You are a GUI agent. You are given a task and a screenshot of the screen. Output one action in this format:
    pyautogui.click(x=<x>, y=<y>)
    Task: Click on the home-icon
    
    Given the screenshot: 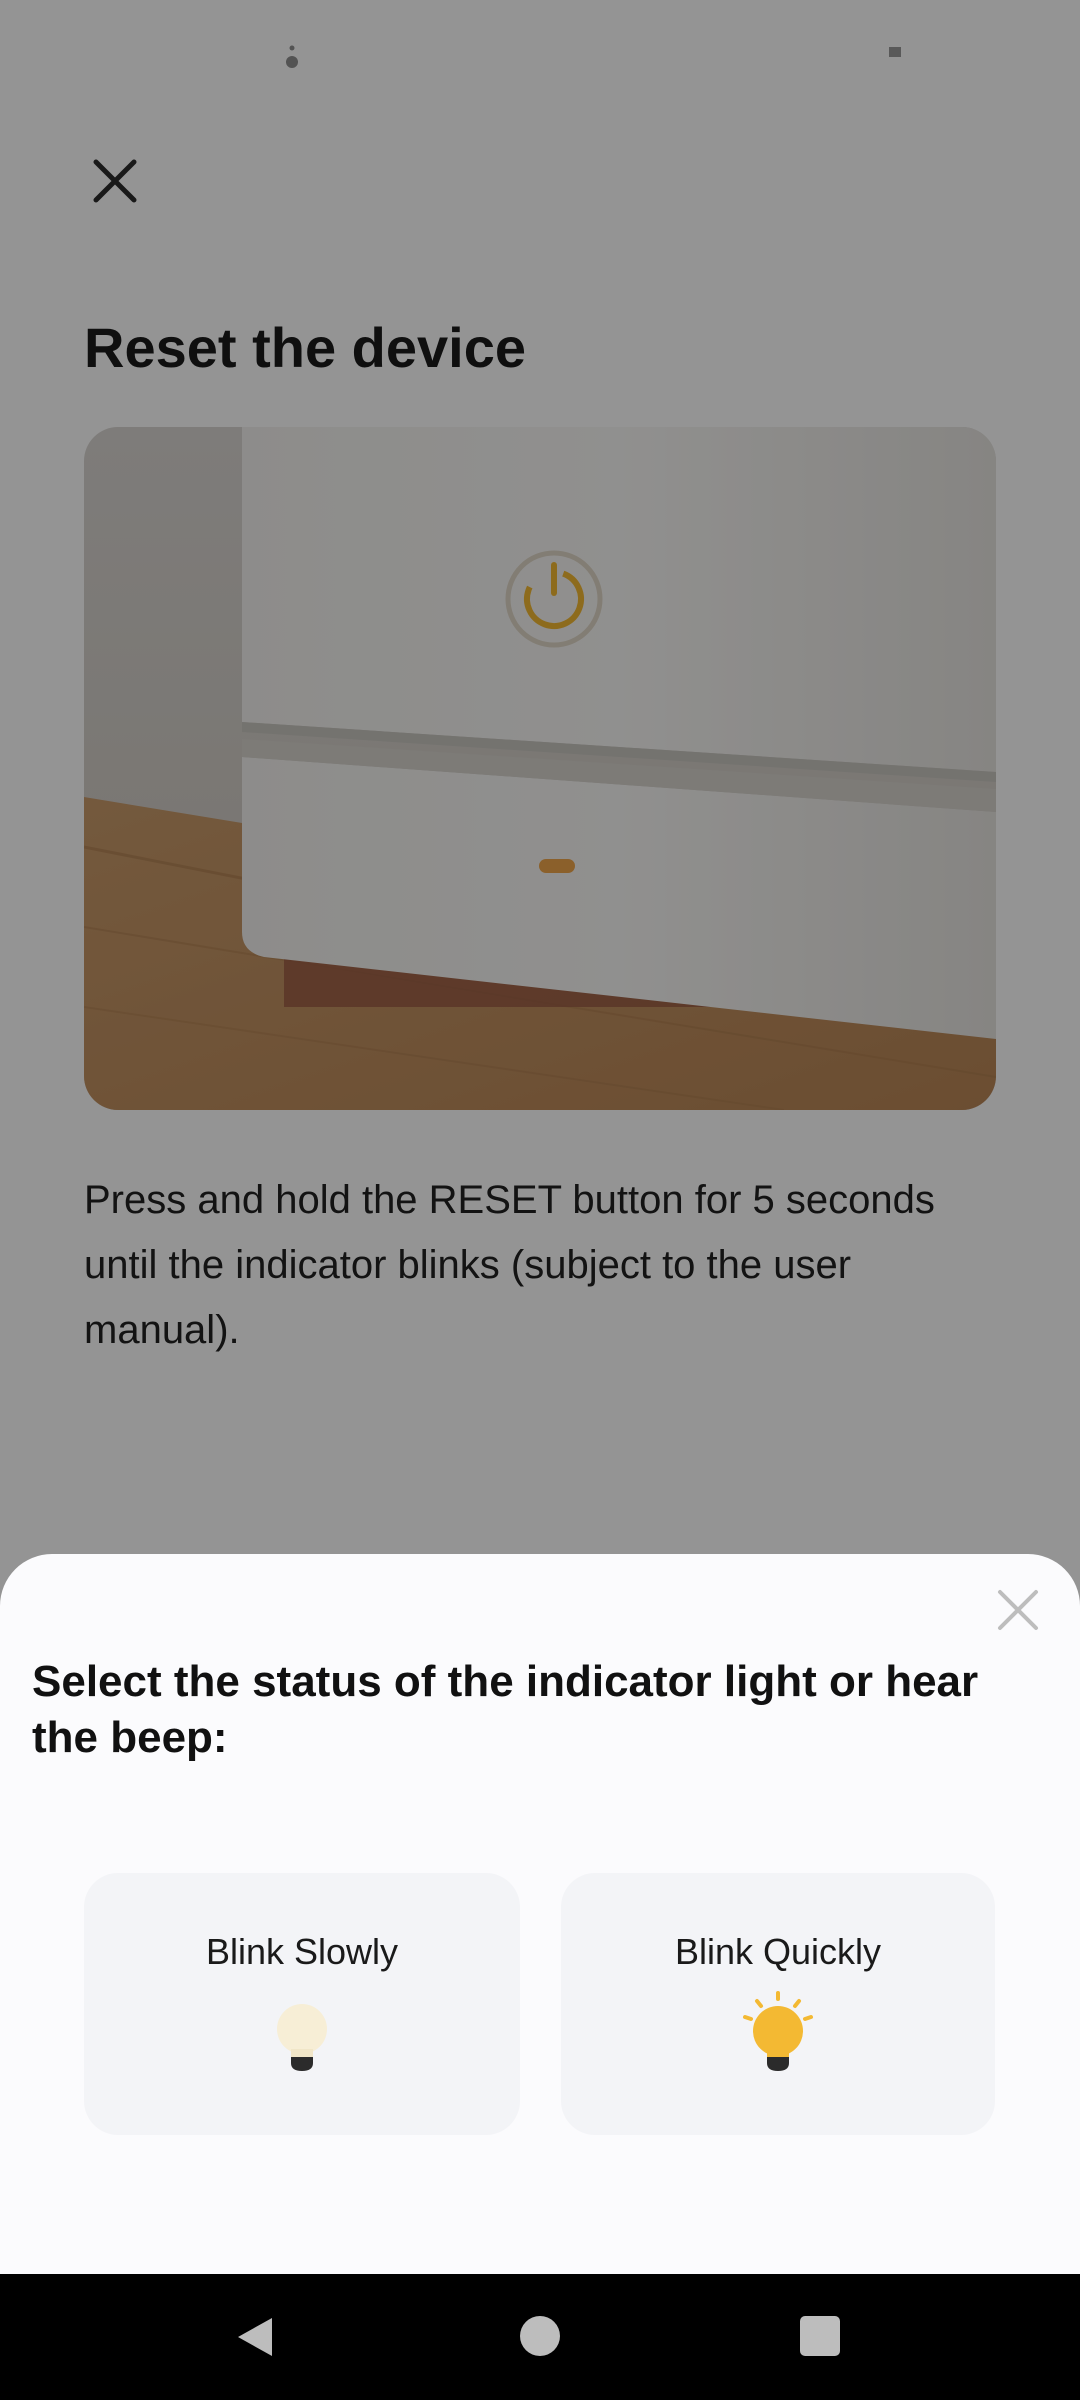 What is the action you would take?
    pyautogui.click(x=540, y=2336)
    